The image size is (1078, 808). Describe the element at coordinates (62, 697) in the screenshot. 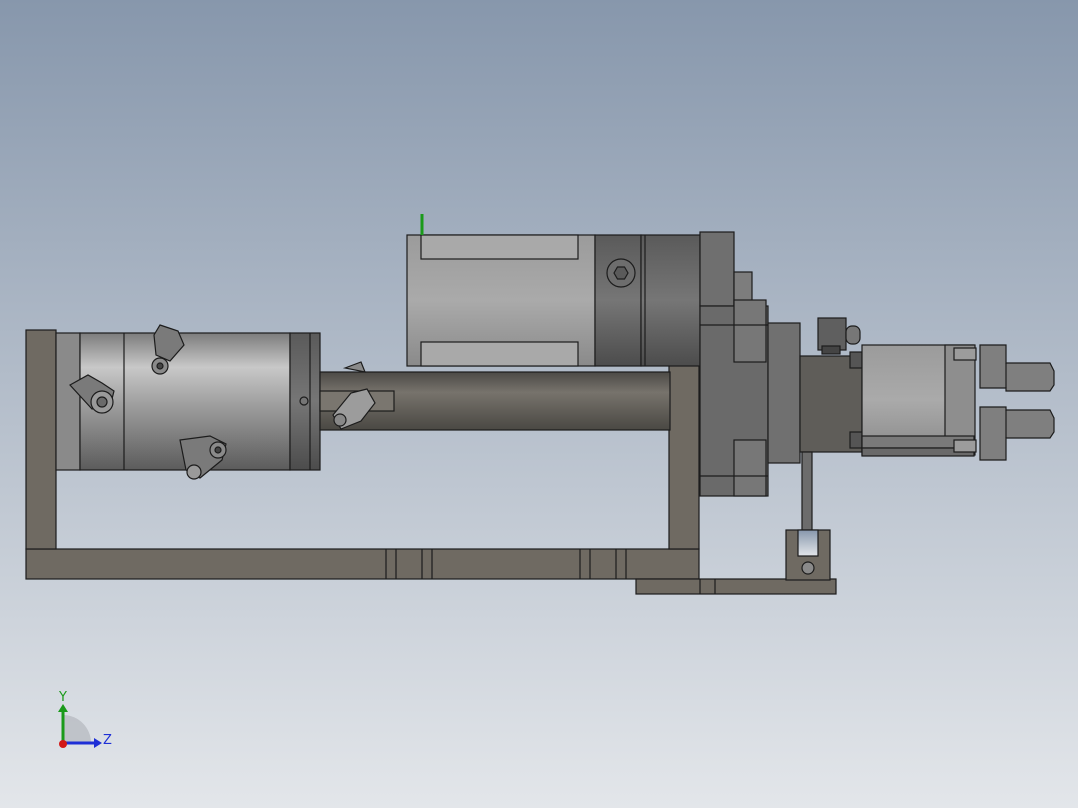

I see `y-axis-label: Y` at that location.